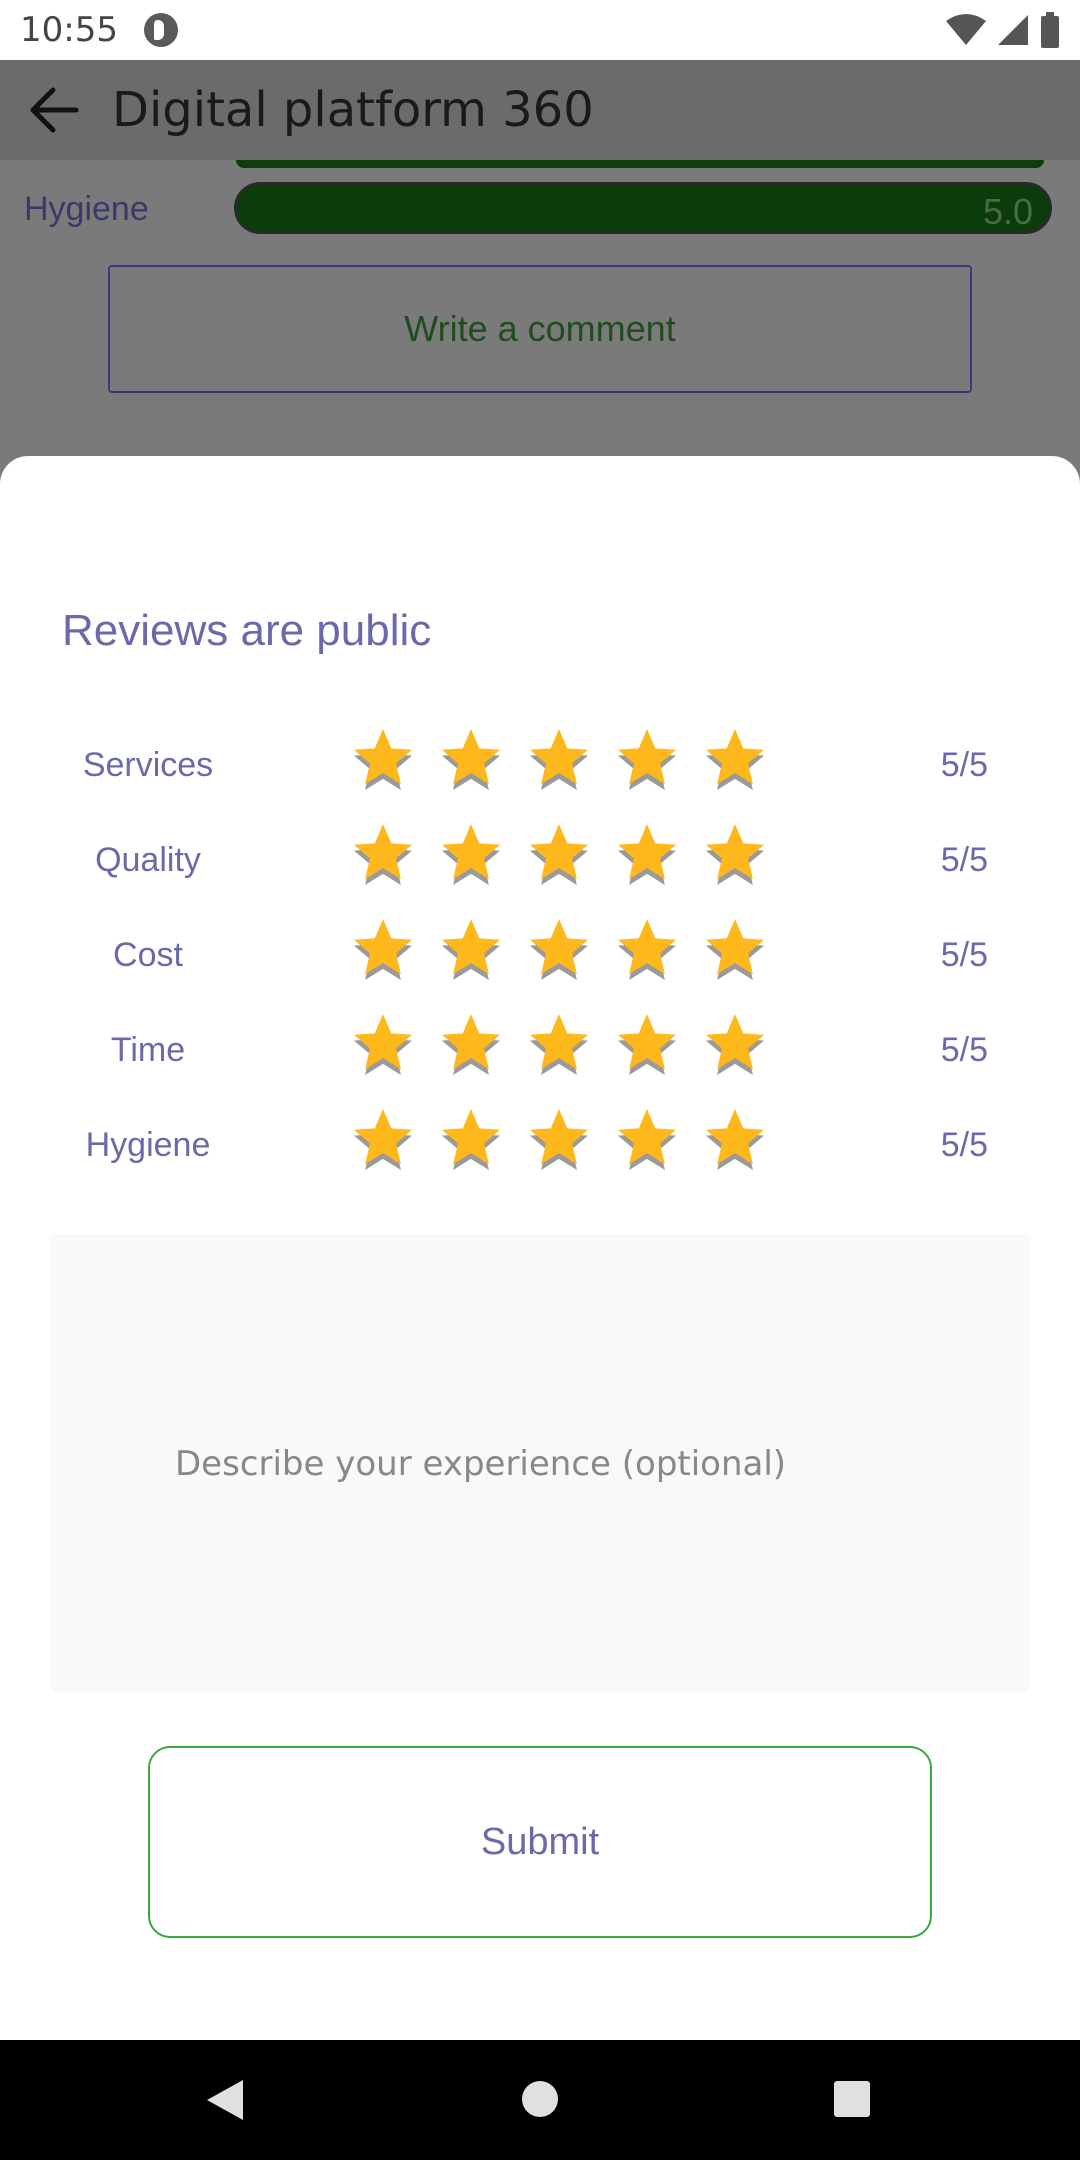  What do you see at coordinates (69, 30) in the screenshot?
I see `status-time: 10:55` at bounding box center [69, 30].